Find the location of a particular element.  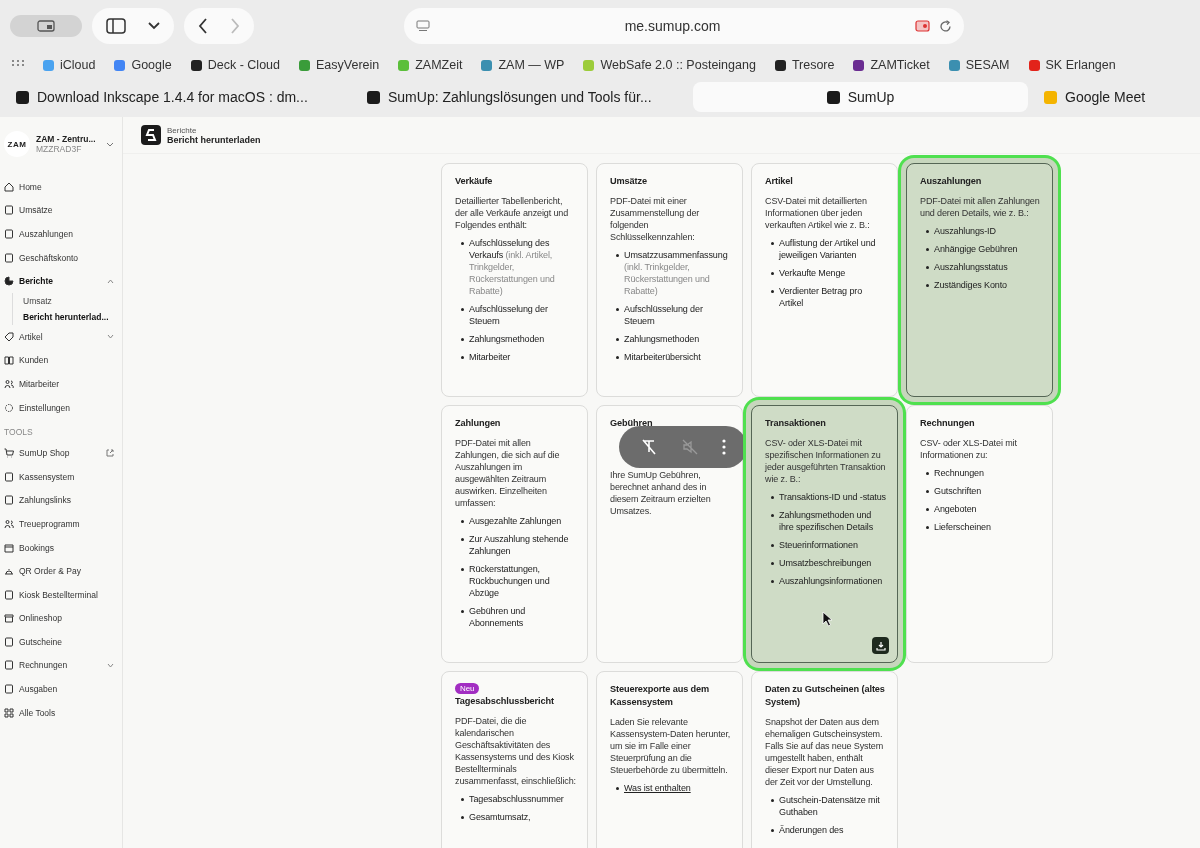

nav-item: Umsätze is located at coordinates (63, 210).